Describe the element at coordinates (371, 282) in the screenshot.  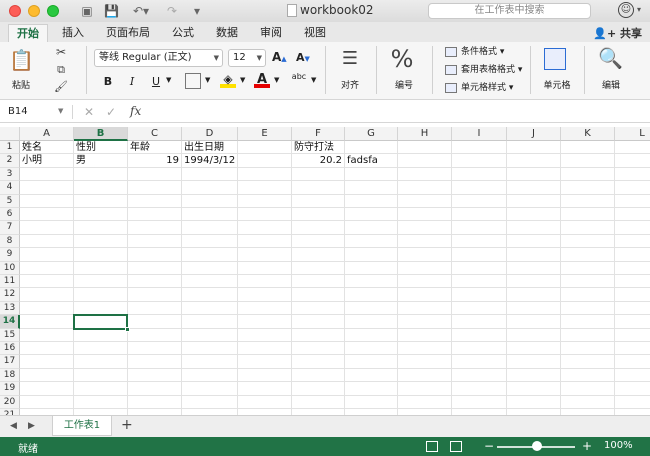
I see `cell-g11` at that location.